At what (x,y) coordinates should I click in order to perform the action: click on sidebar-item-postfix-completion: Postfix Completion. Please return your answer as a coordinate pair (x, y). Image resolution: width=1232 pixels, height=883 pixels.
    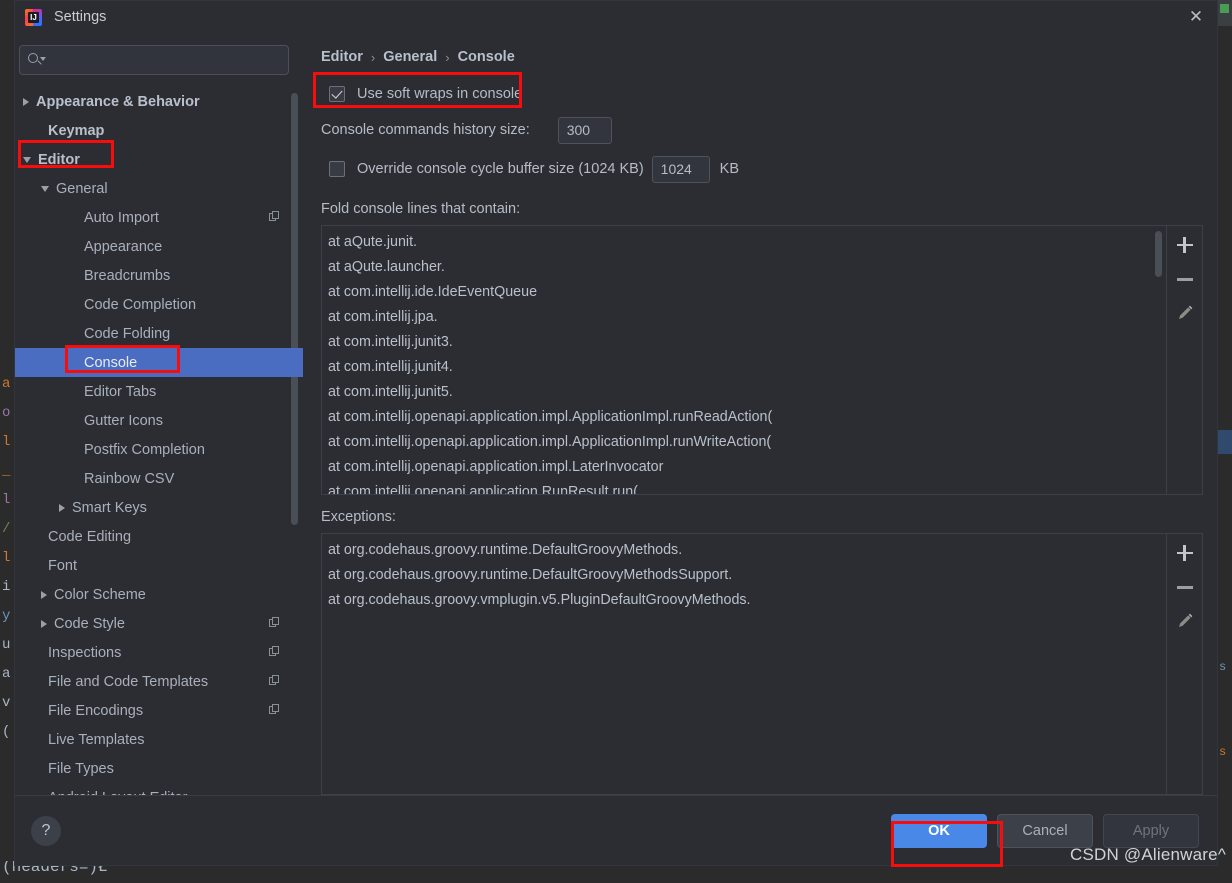
    Looking at the image, I should click on (159, 449).